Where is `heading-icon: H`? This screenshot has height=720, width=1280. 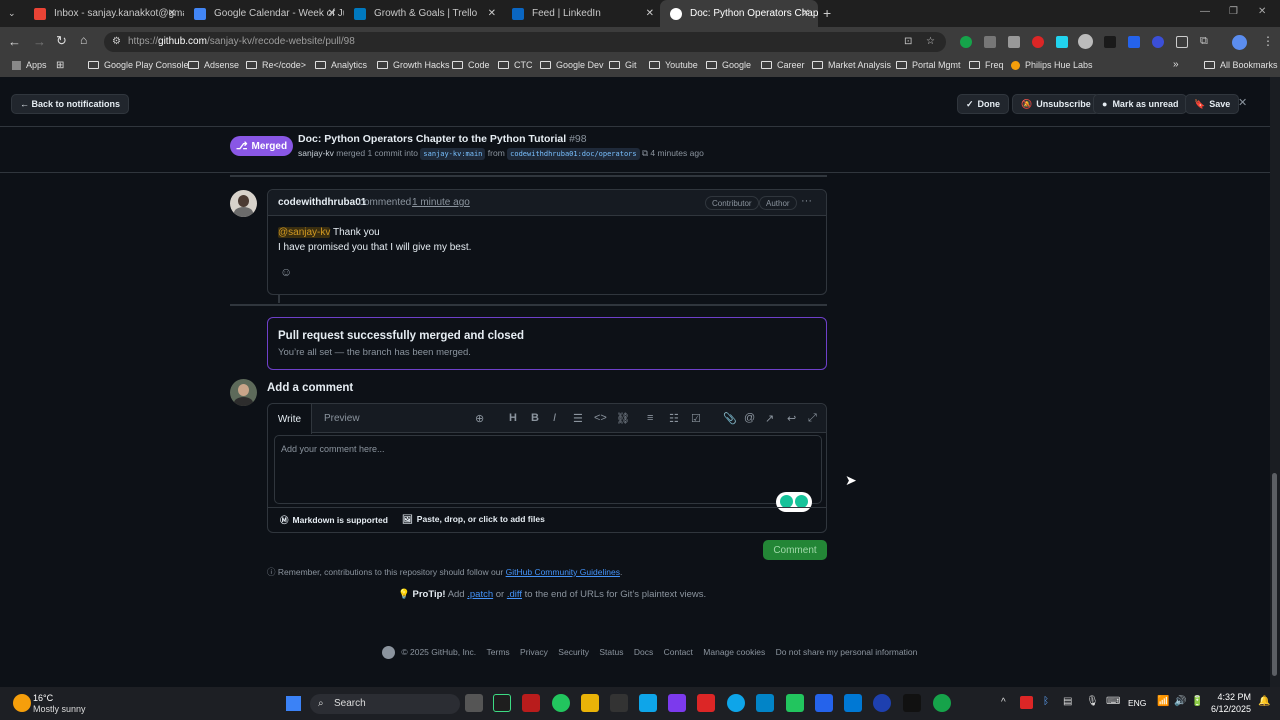 heading-icon: H is located at coordinates (513, 418).